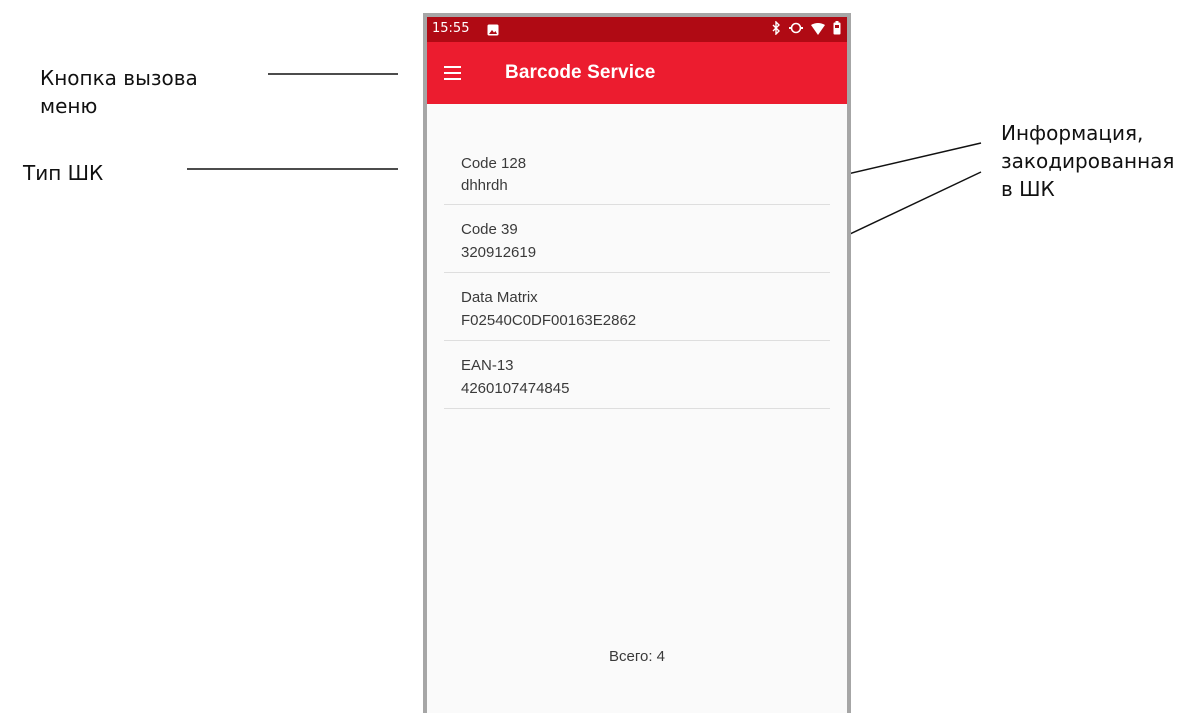 Image resolution: width=1186 pixels, height=713 pixels. I want to click on barcode-type: Code 128, so click(494, 163).